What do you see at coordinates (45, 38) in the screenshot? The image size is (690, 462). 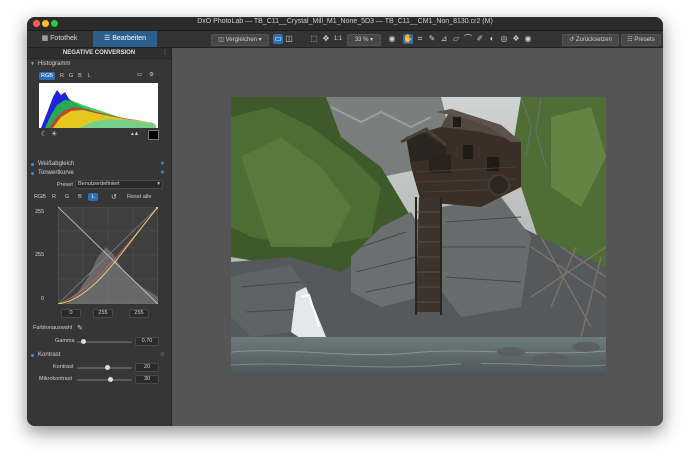 I see `grid-icon: ▦` at bounding box center [45, 38].